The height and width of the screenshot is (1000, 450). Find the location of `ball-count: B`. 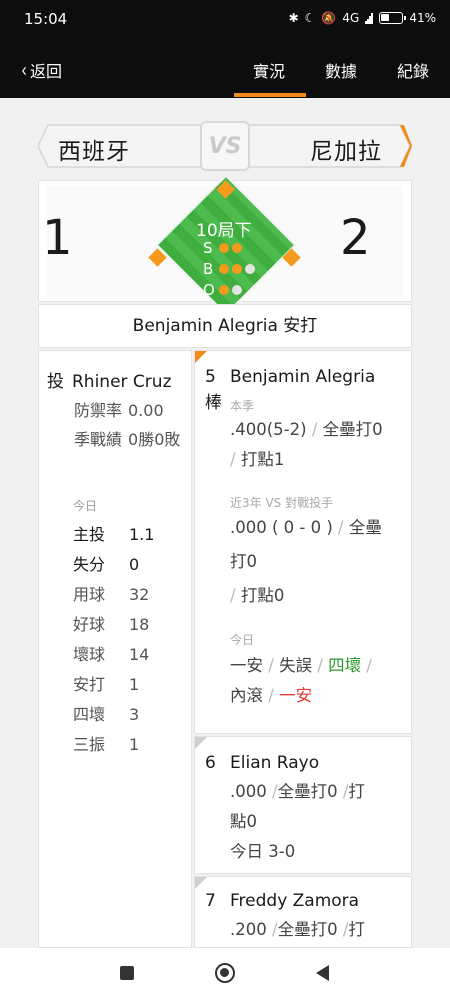

ball-count: B is located at coordinates (229, 269).